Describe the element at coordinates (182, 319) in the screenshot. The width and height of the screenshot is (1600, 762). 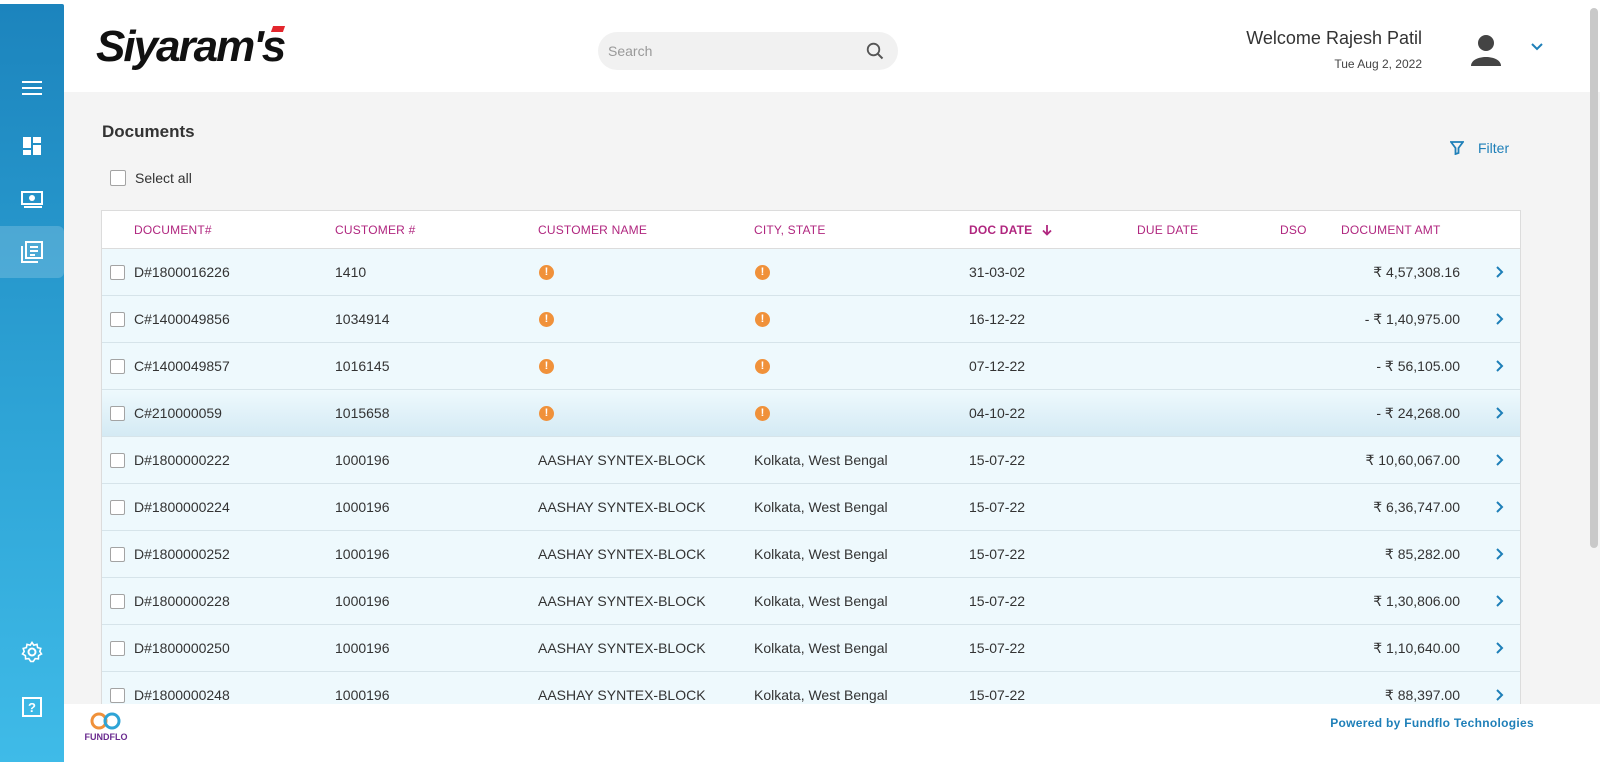
I see `document-number: C#1400049856` at that location.